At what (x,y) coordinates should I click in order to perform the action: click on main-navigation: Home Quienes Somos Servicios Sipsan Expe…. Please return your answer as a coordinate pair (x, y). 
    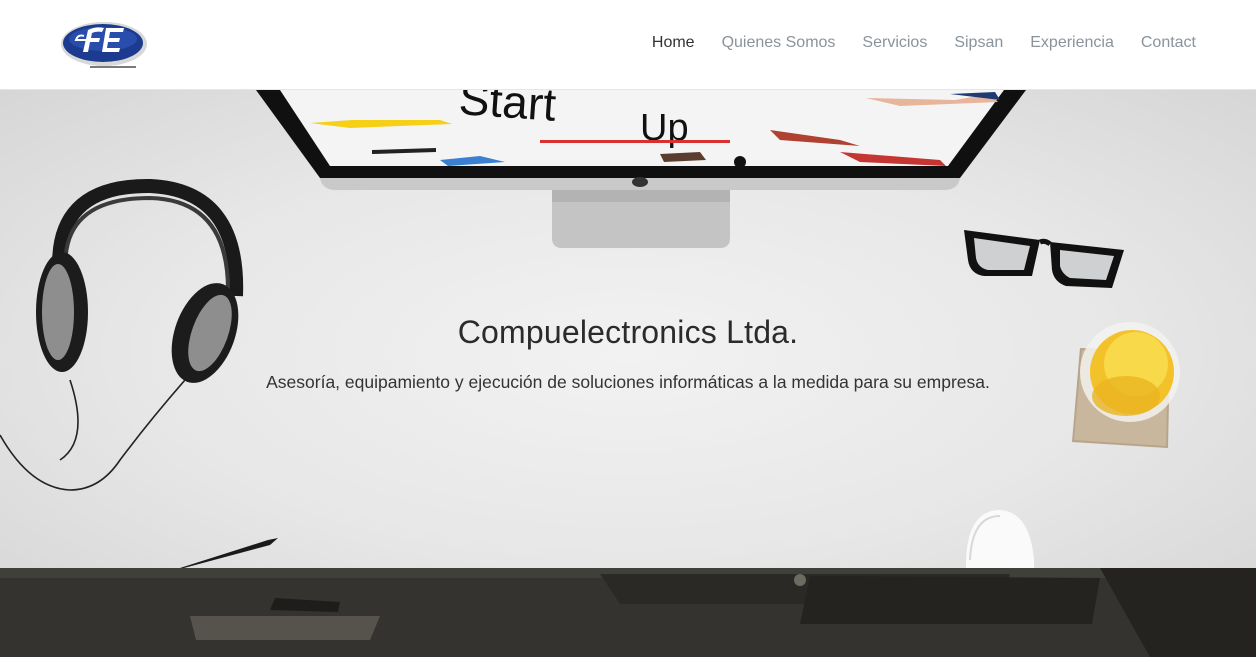
    Looking at the image, I should click on (910, 43).